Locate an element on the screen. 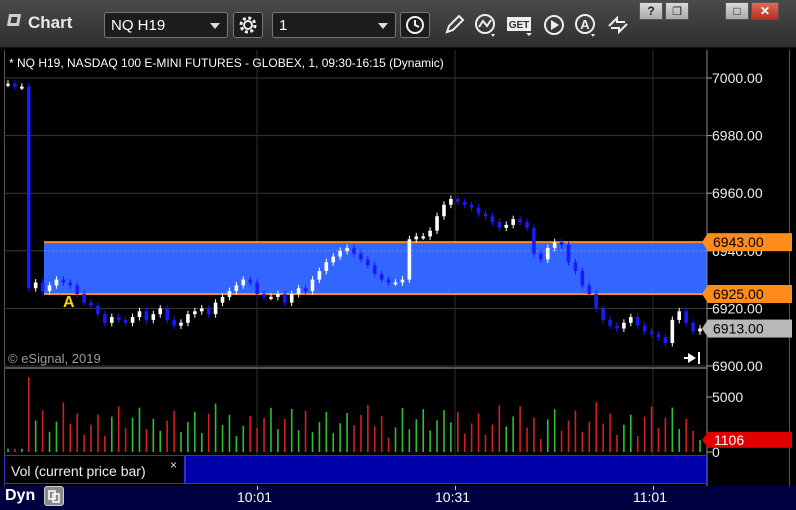 This screenshot has height=510, width=796. volume-tag-pointer is located at coordinates (705, 439).